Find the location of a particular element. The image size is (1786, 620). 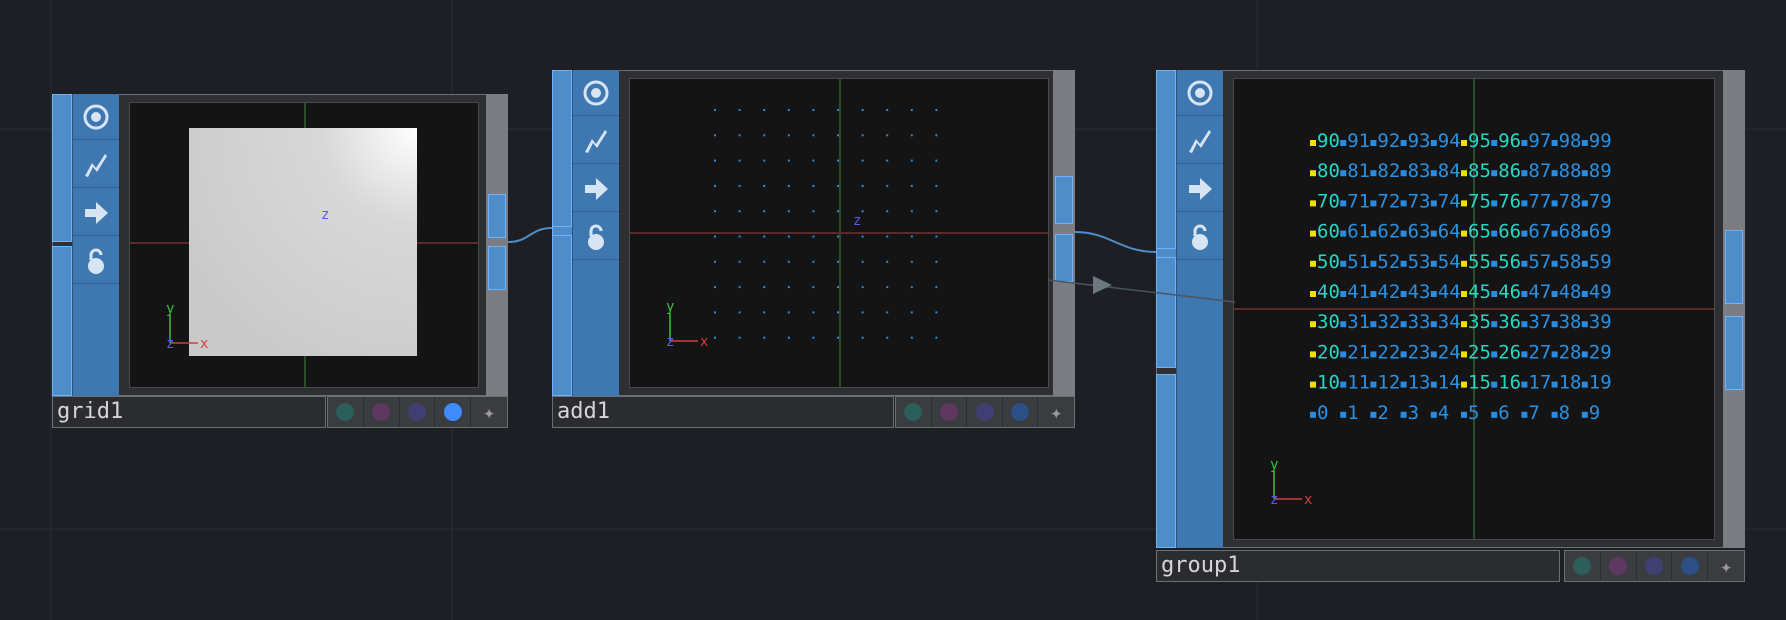

point-number-label: 47 is located at coordinates (1539, 292).